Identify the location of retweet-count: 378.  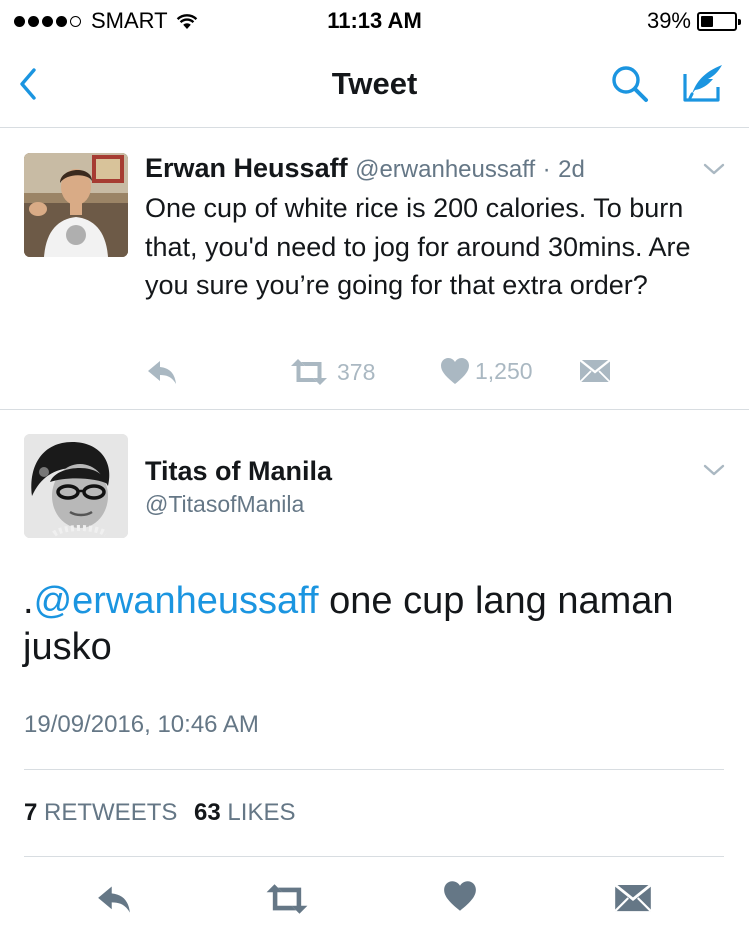
(356, 371).